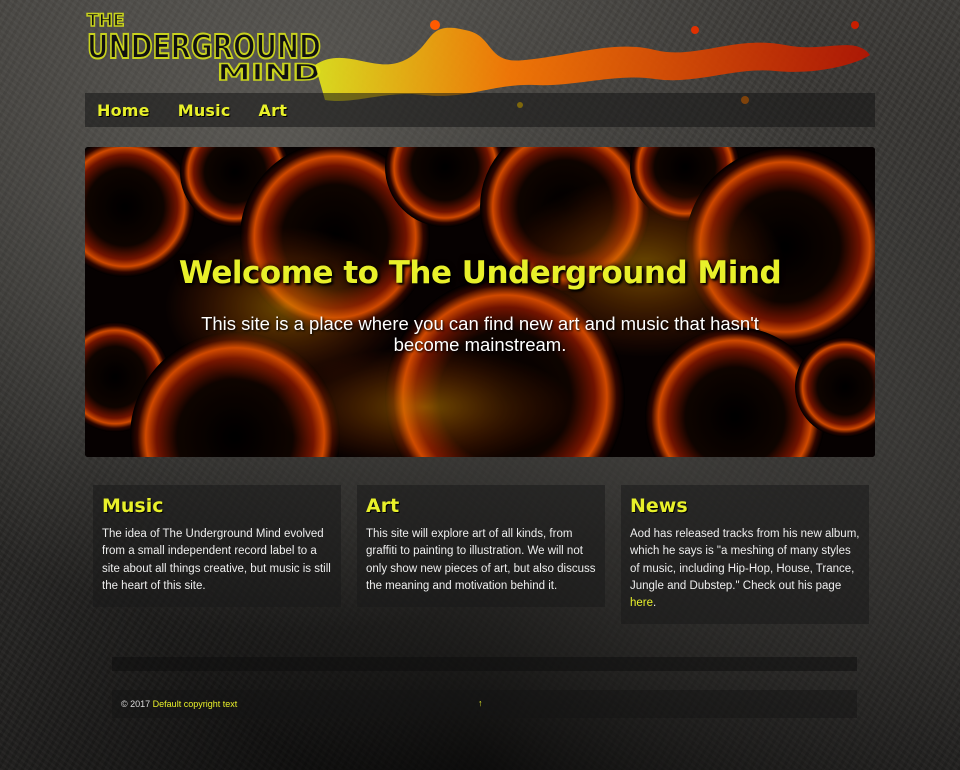  What do you see at coordinates (383, 506) in the screenshot?
I see `art-column-title: Art` at bounding box center [383, 506].